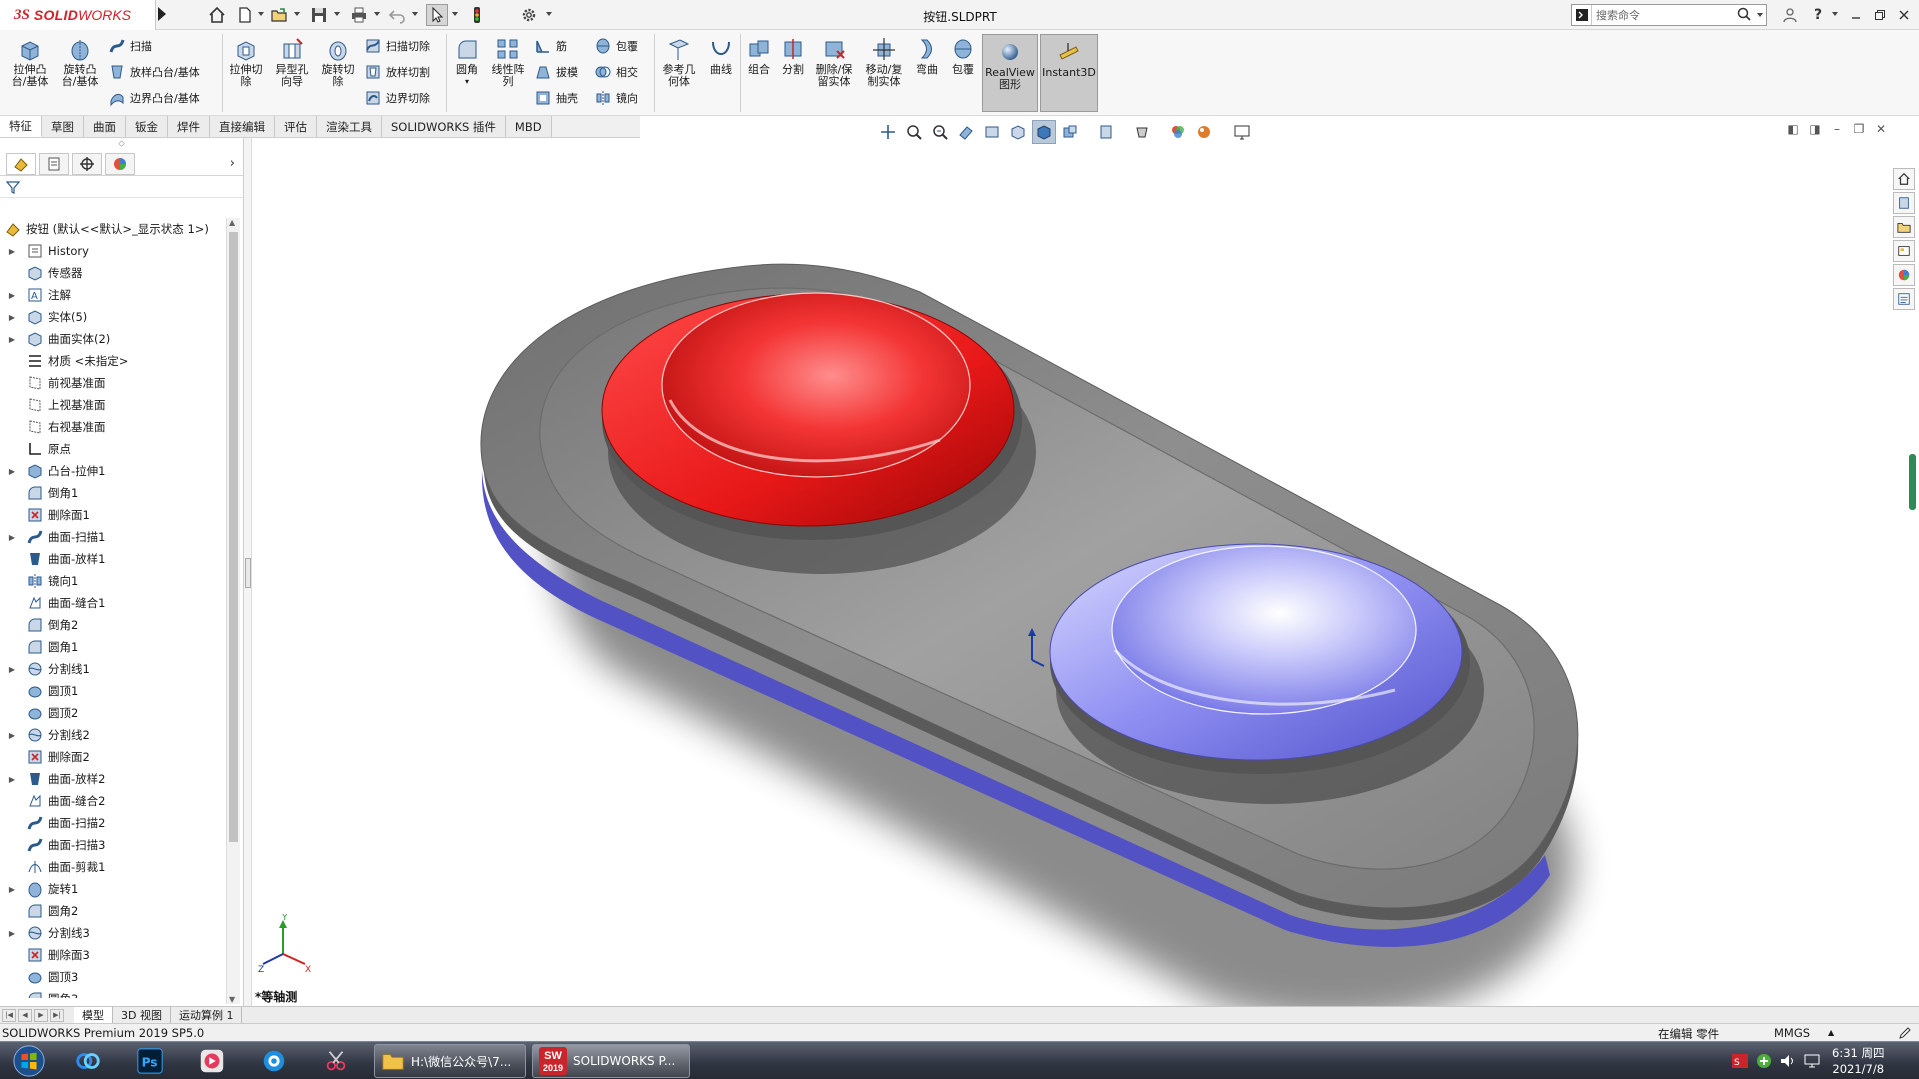 The height and width of the screenshot is (1079, 1919). Describe the element at coordinates (679, 62) in the screenshot. I see `reference-geometry-button: 参考几 何体` at that location.